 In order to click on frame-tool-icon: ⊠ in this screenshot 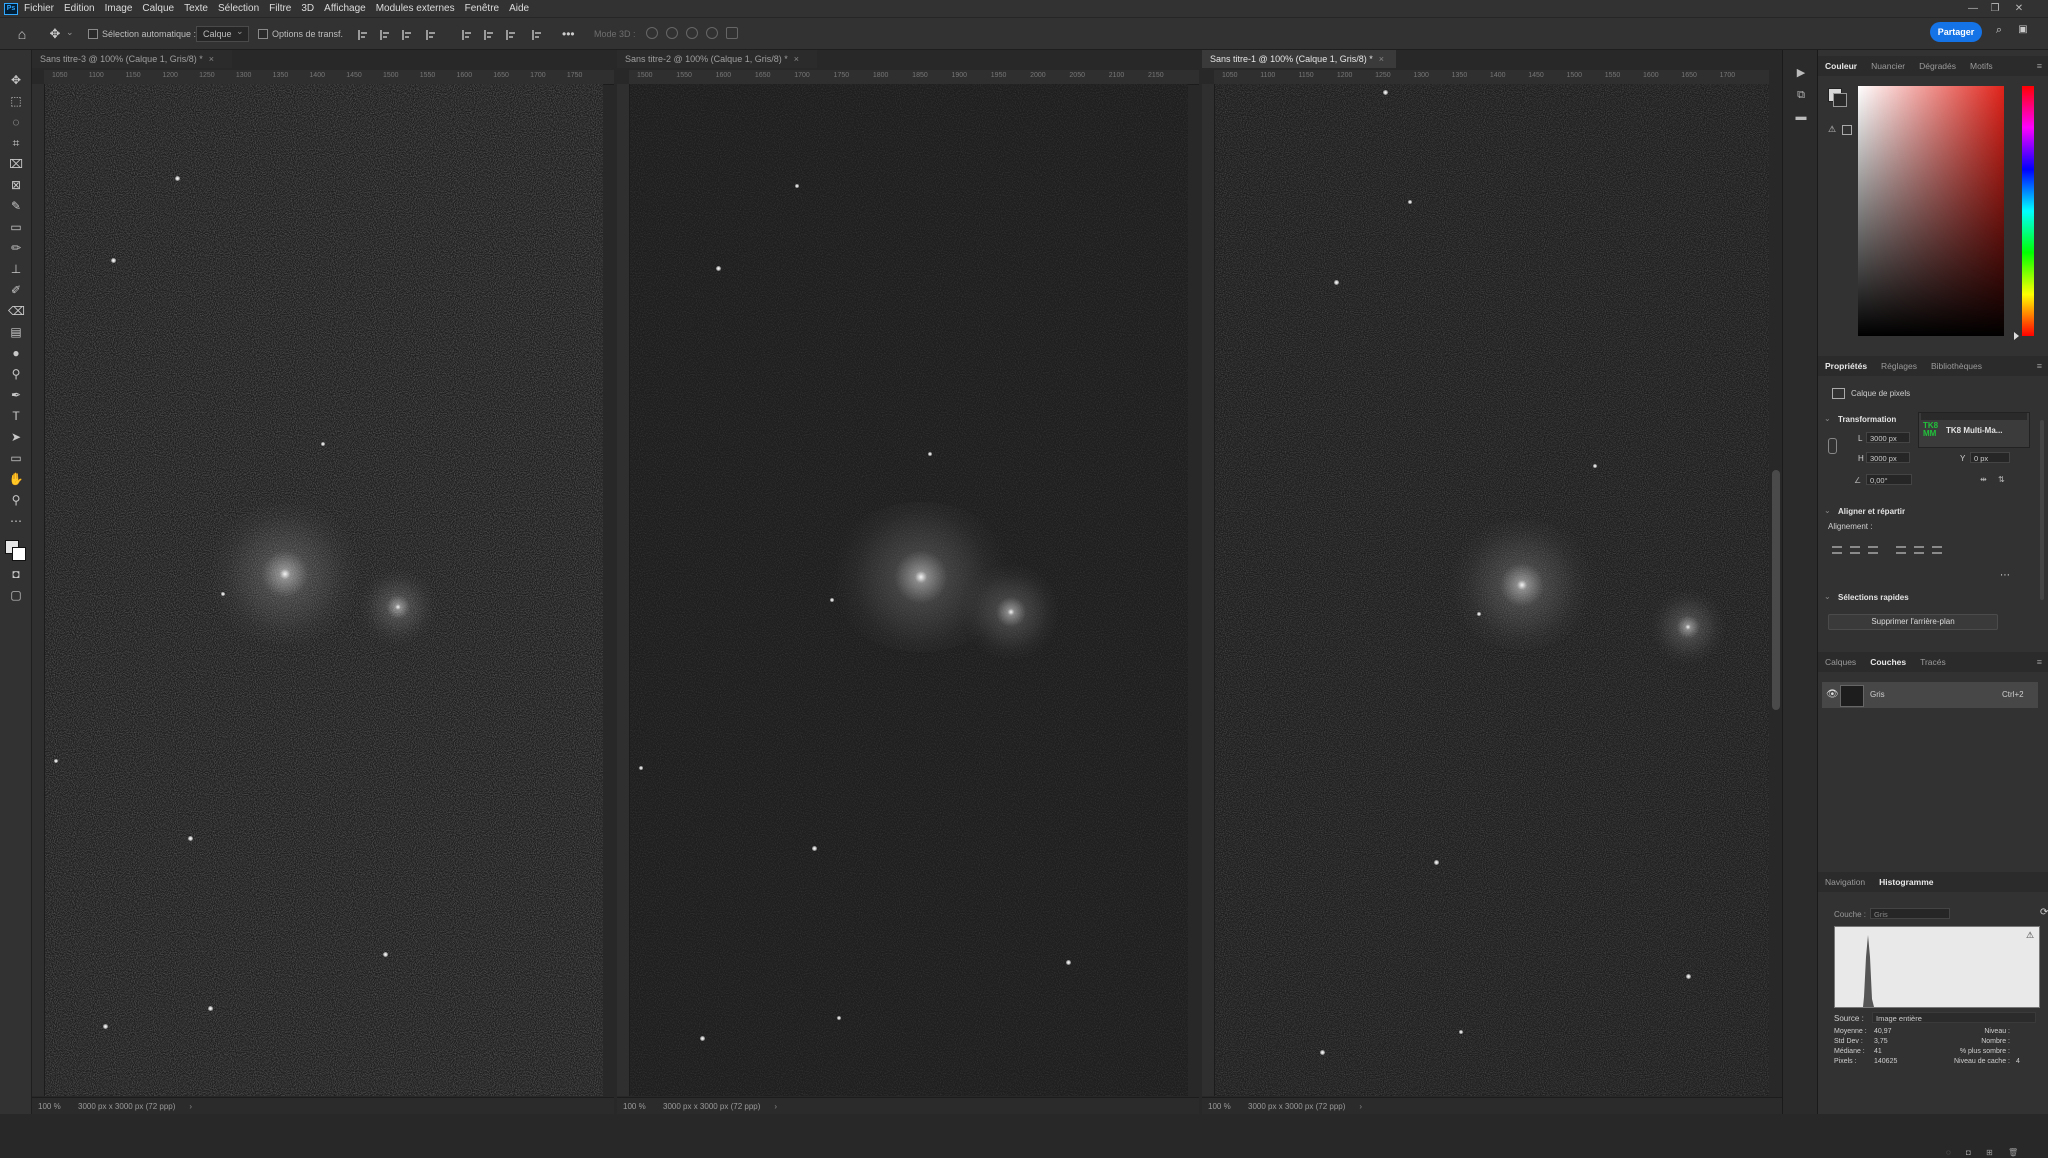, I will do `click(16, 185)`.